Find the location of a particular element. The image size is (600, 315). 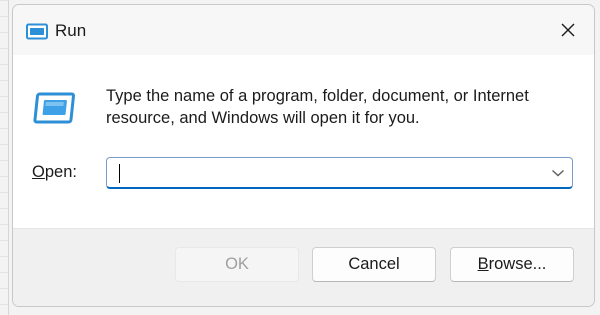

chevron-down-icon is located at coordinates (558, 173).